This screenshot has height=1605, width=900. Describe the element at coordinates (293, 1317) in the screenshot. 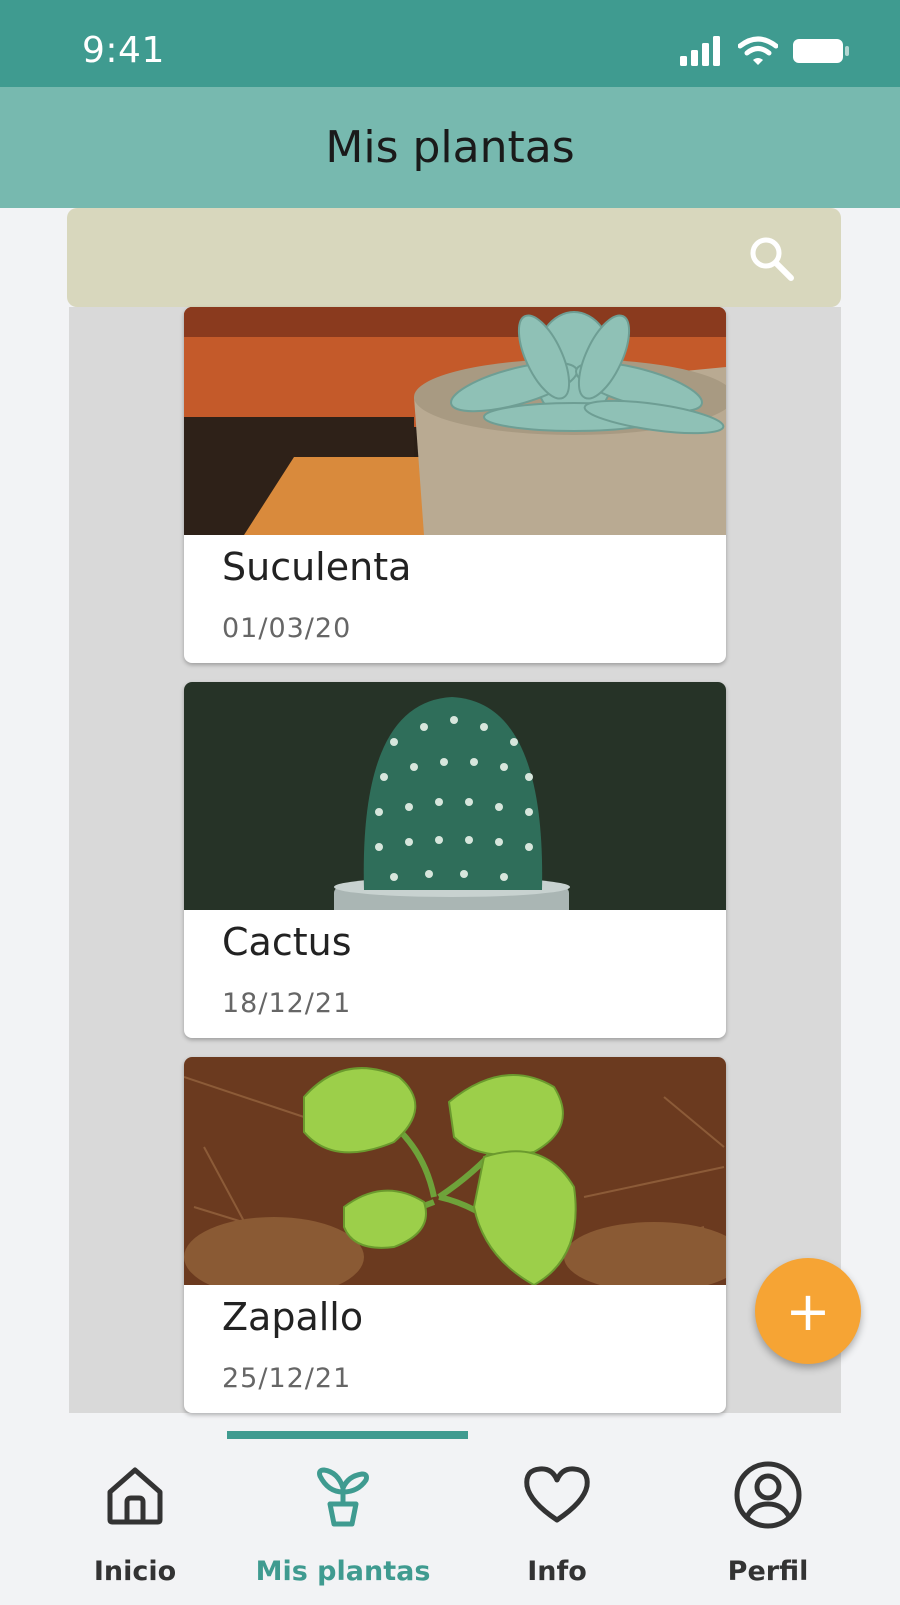

I see `plant-name: Zapallo` at that location.